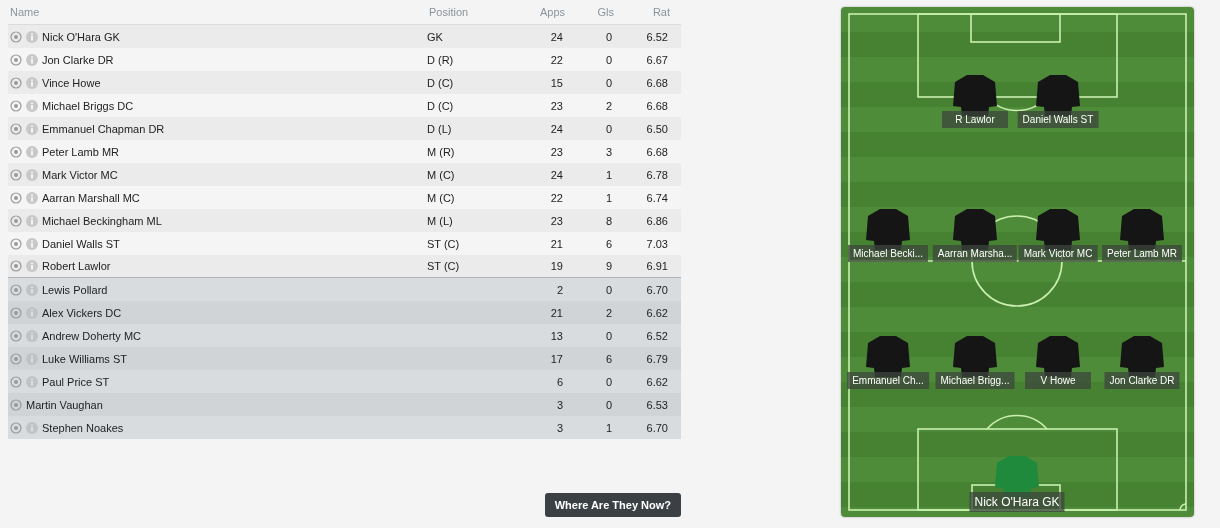 The width and height of the screenshot is (1220, 528). What do you see at coordinates (344, 289) in the screenshot?
I see `player-row: Lewis Pollard 2 0 6.70` at bounding box center [344, 289].